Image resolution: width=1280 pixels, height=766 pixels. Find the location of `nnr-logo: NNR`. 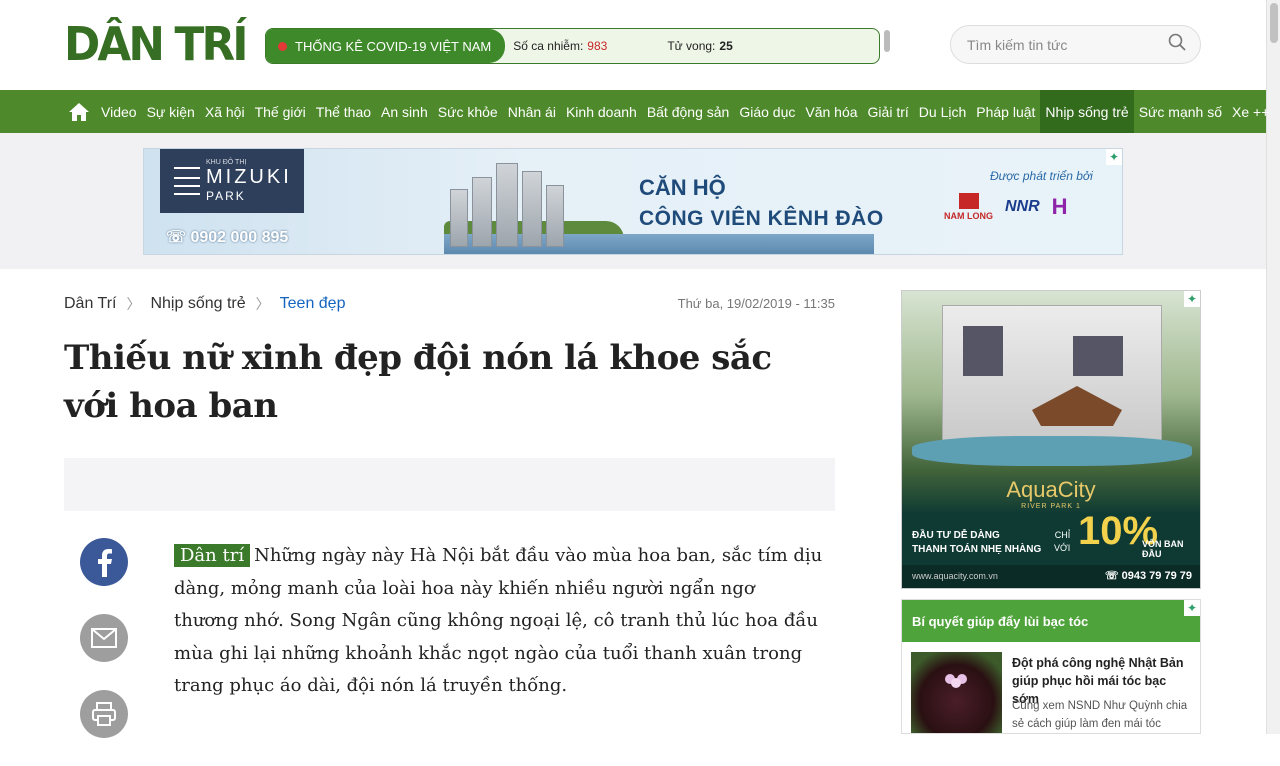

nnr-logo: NNR is located at coordinates (1022, 206).